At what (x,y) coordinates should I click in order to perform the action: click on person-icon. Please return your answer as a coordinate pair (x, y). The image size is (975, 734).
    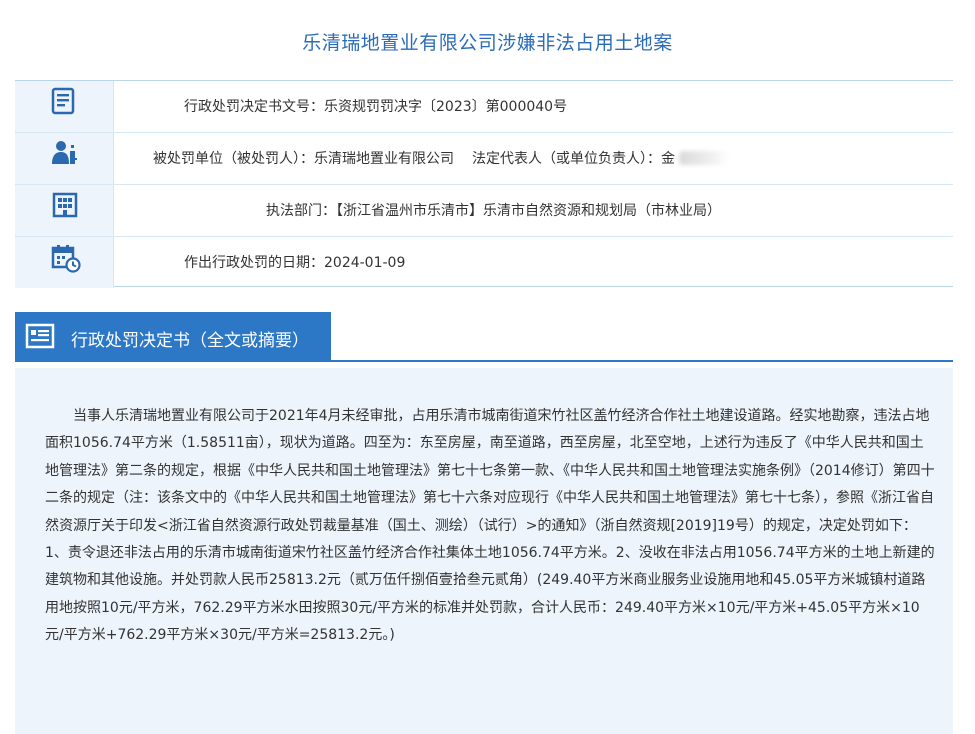
    Looking at the image, I should click on (64, 152).